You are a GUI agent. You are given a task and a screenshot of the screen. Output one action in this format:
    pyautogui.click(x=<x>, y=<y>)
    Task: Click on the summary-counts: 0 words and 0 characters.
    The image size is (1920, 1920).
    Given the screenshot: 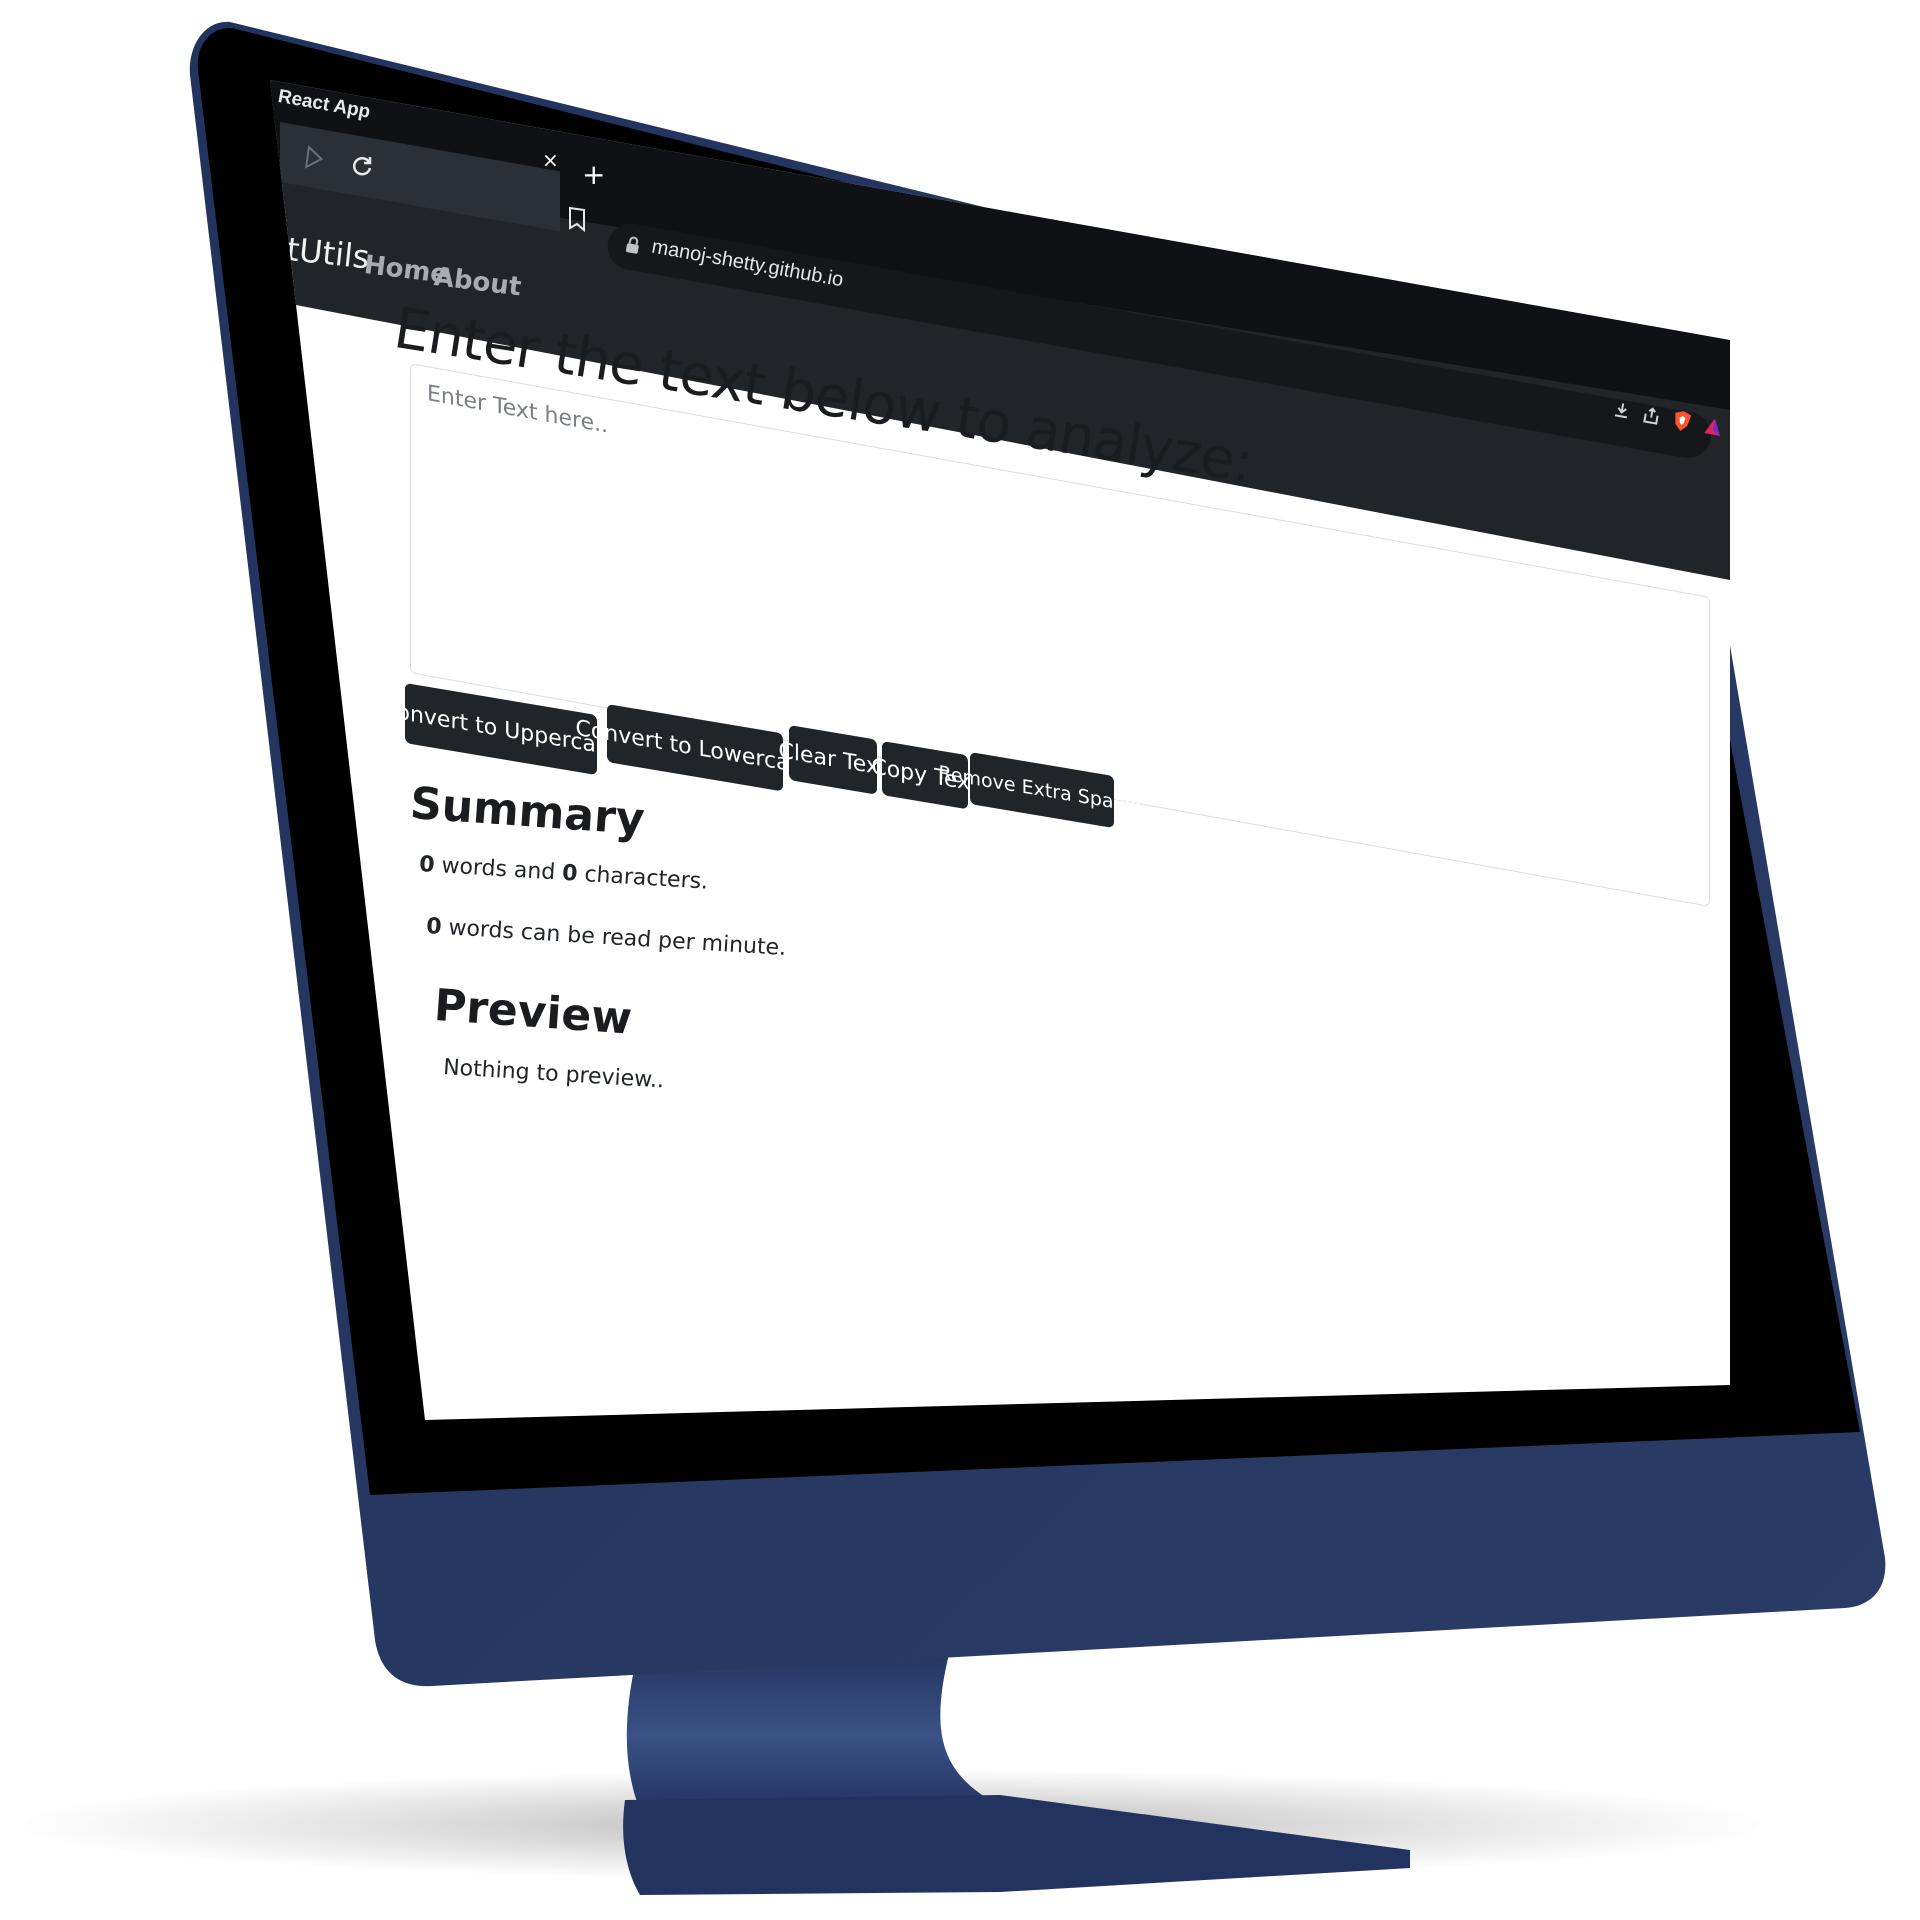 What is the action you would take?
    pyautogui.click(x=563, y=873)
    